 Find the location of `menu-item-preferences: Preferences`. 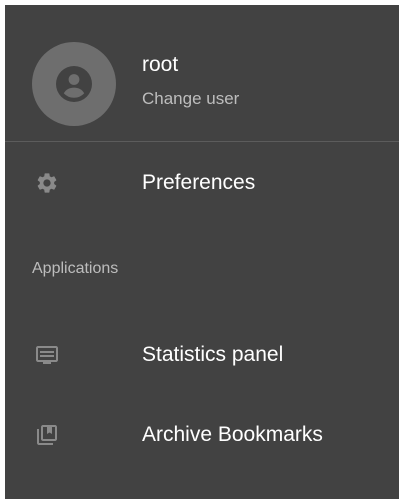

menu-item-preferences: Preferences is located at coordinates (202, 183).